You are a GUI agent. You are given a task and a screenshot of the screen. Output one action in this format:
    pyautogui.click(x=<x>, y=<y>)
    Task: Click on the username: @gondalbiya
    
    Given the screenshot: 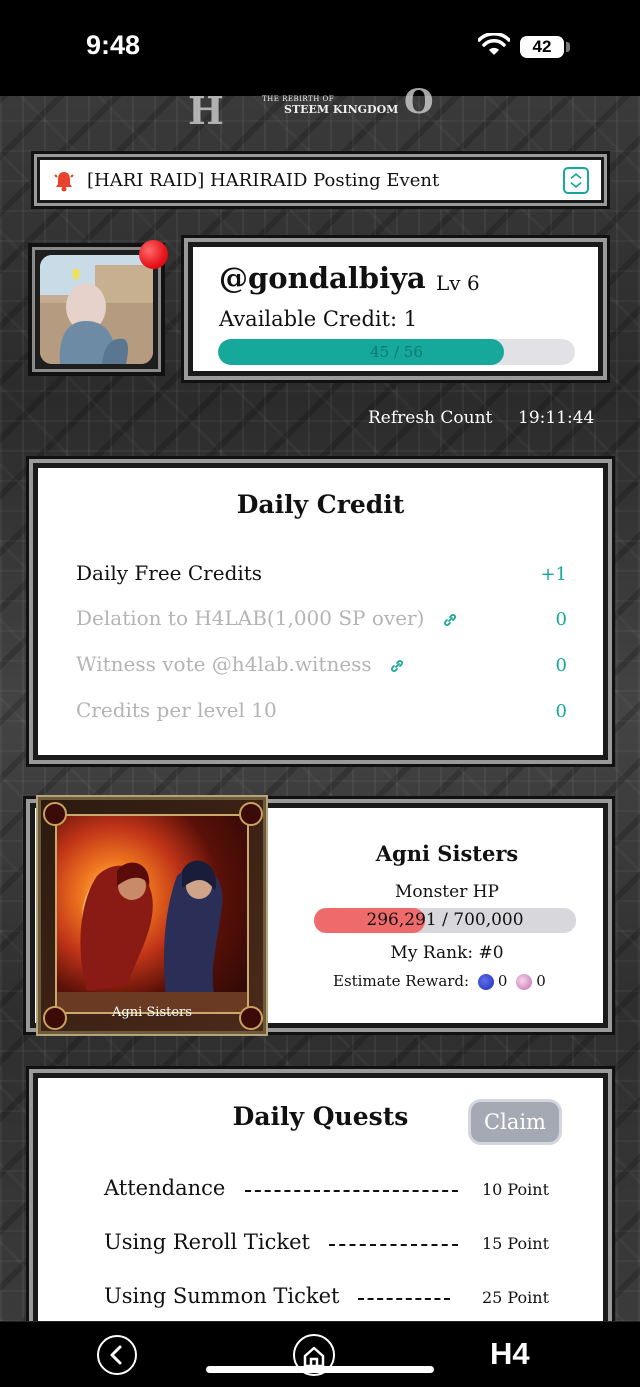 What is the action you would take?
    pyautogui.click(x=322, y=278)
    